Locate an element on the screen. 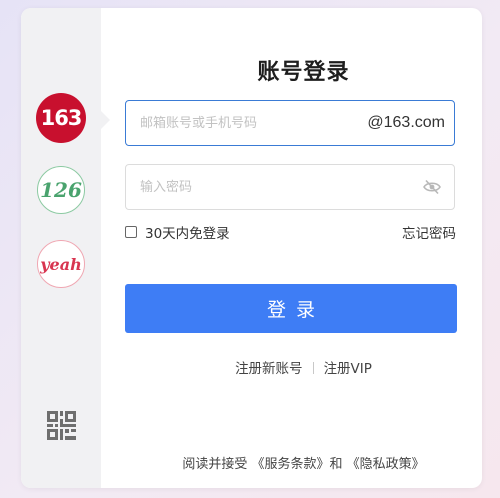 The width and height of the screenshot is (500, 498). provider-163-logo: 163 is located at coordinates (61, 118).